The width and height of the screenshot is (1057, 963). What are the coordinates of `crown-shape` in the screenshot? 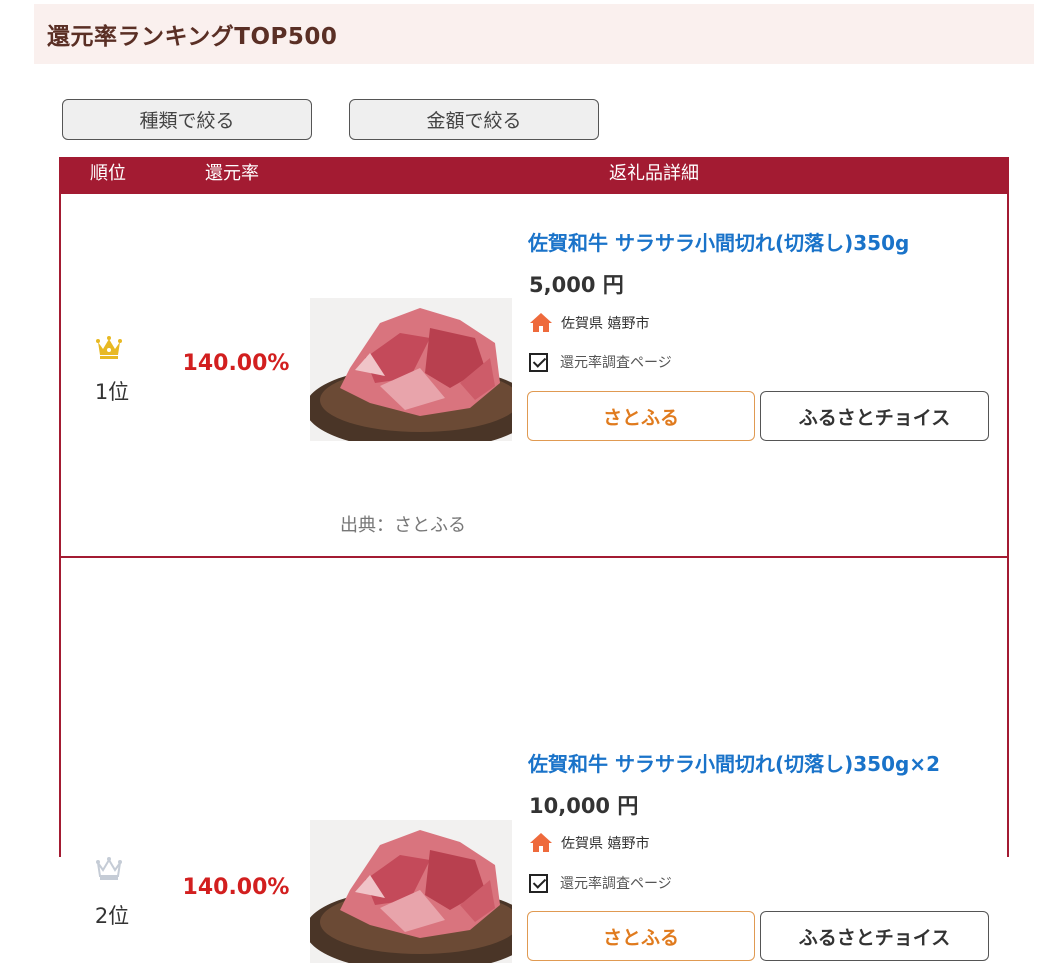 It's located at (109, 347).